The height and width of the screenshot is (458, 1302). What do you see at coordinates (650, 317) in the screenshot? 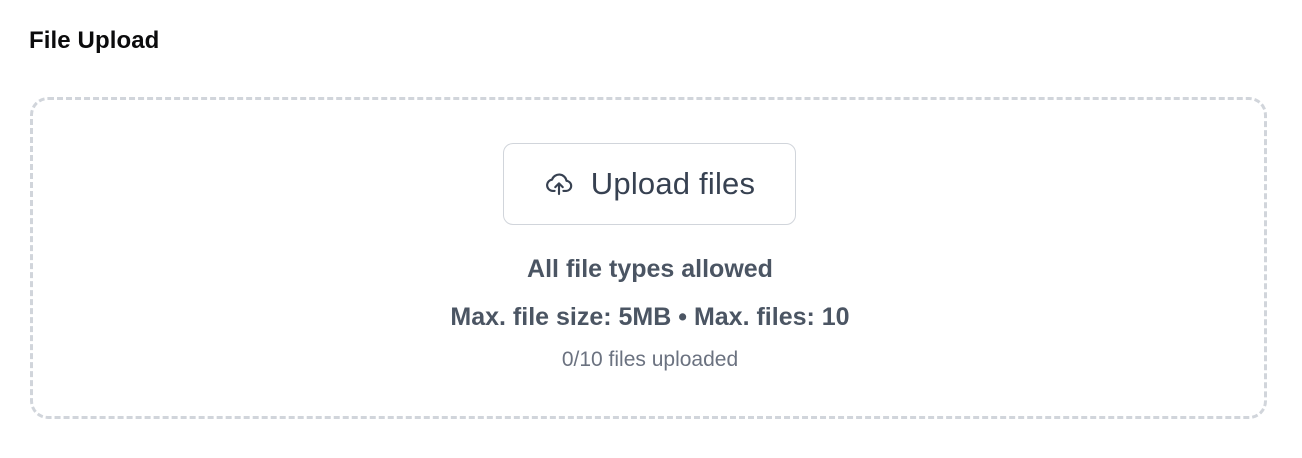
I see `upload-limits-text: Max. file size: 5MB • Max. files: 10` at bounding box center [650, 317].